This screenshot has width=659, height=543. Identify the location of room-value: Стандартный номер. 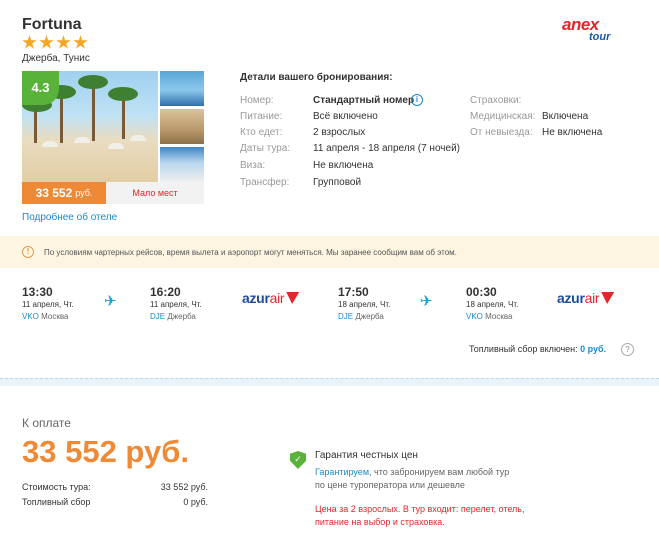
(364, 100).